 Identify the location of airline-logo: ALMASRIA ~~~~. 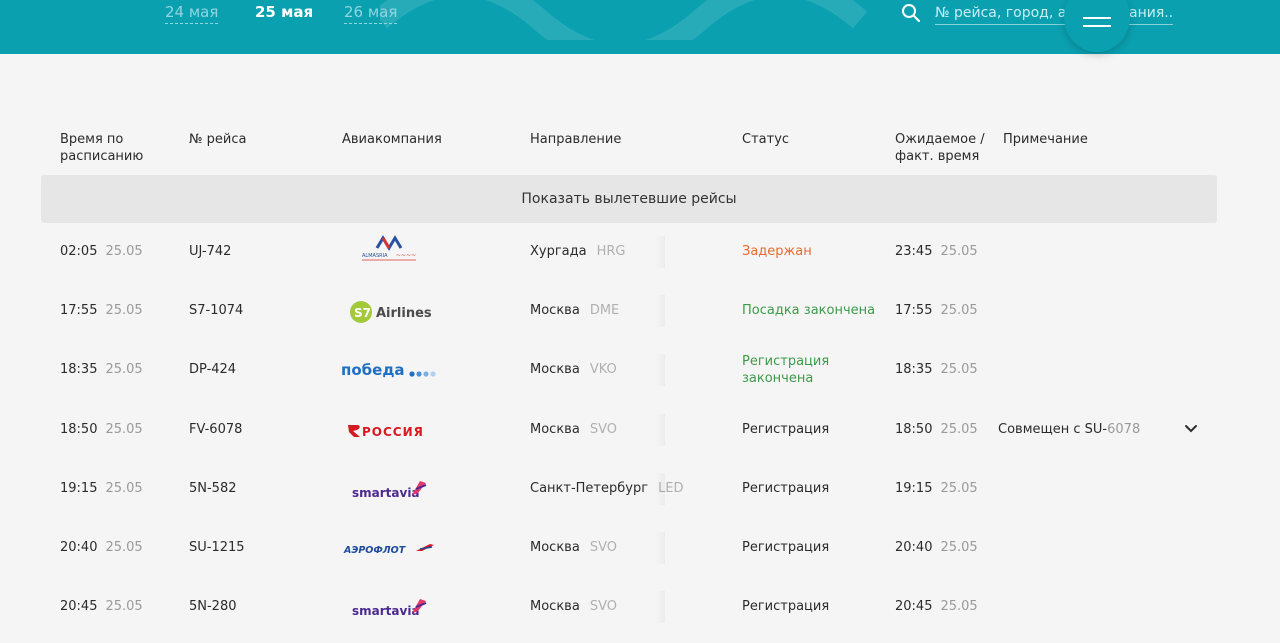
(390, 251).